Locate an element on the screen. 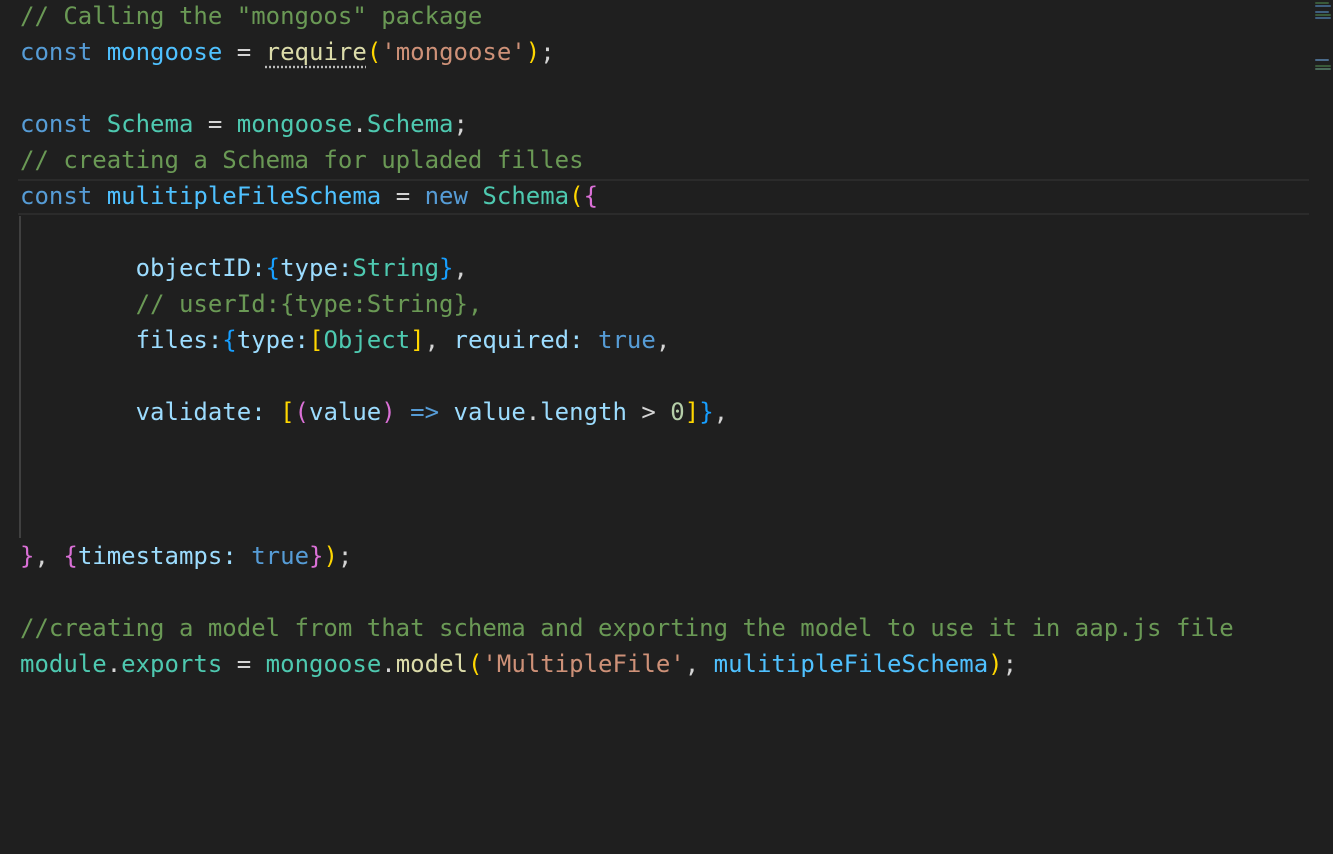  code-token: objectID is located at coordinates (193, 268).